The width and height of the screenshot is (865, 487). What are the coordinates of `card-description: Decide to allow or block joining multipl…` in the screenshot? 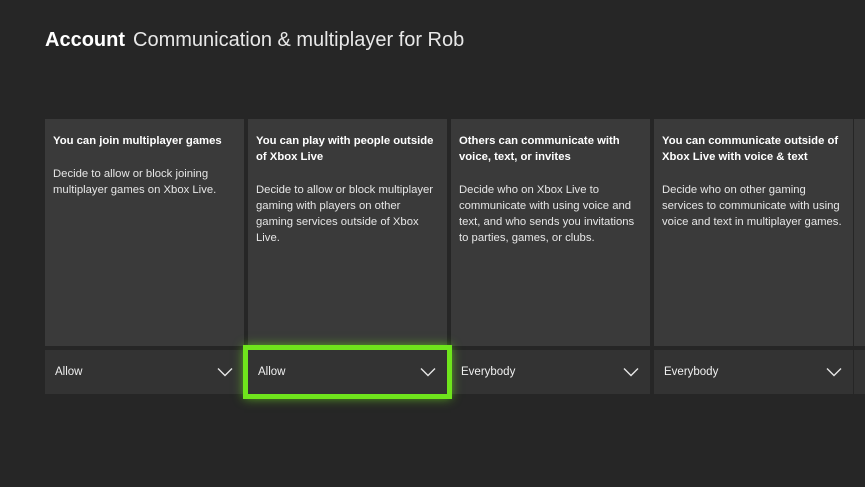 It's located at (135, 182).